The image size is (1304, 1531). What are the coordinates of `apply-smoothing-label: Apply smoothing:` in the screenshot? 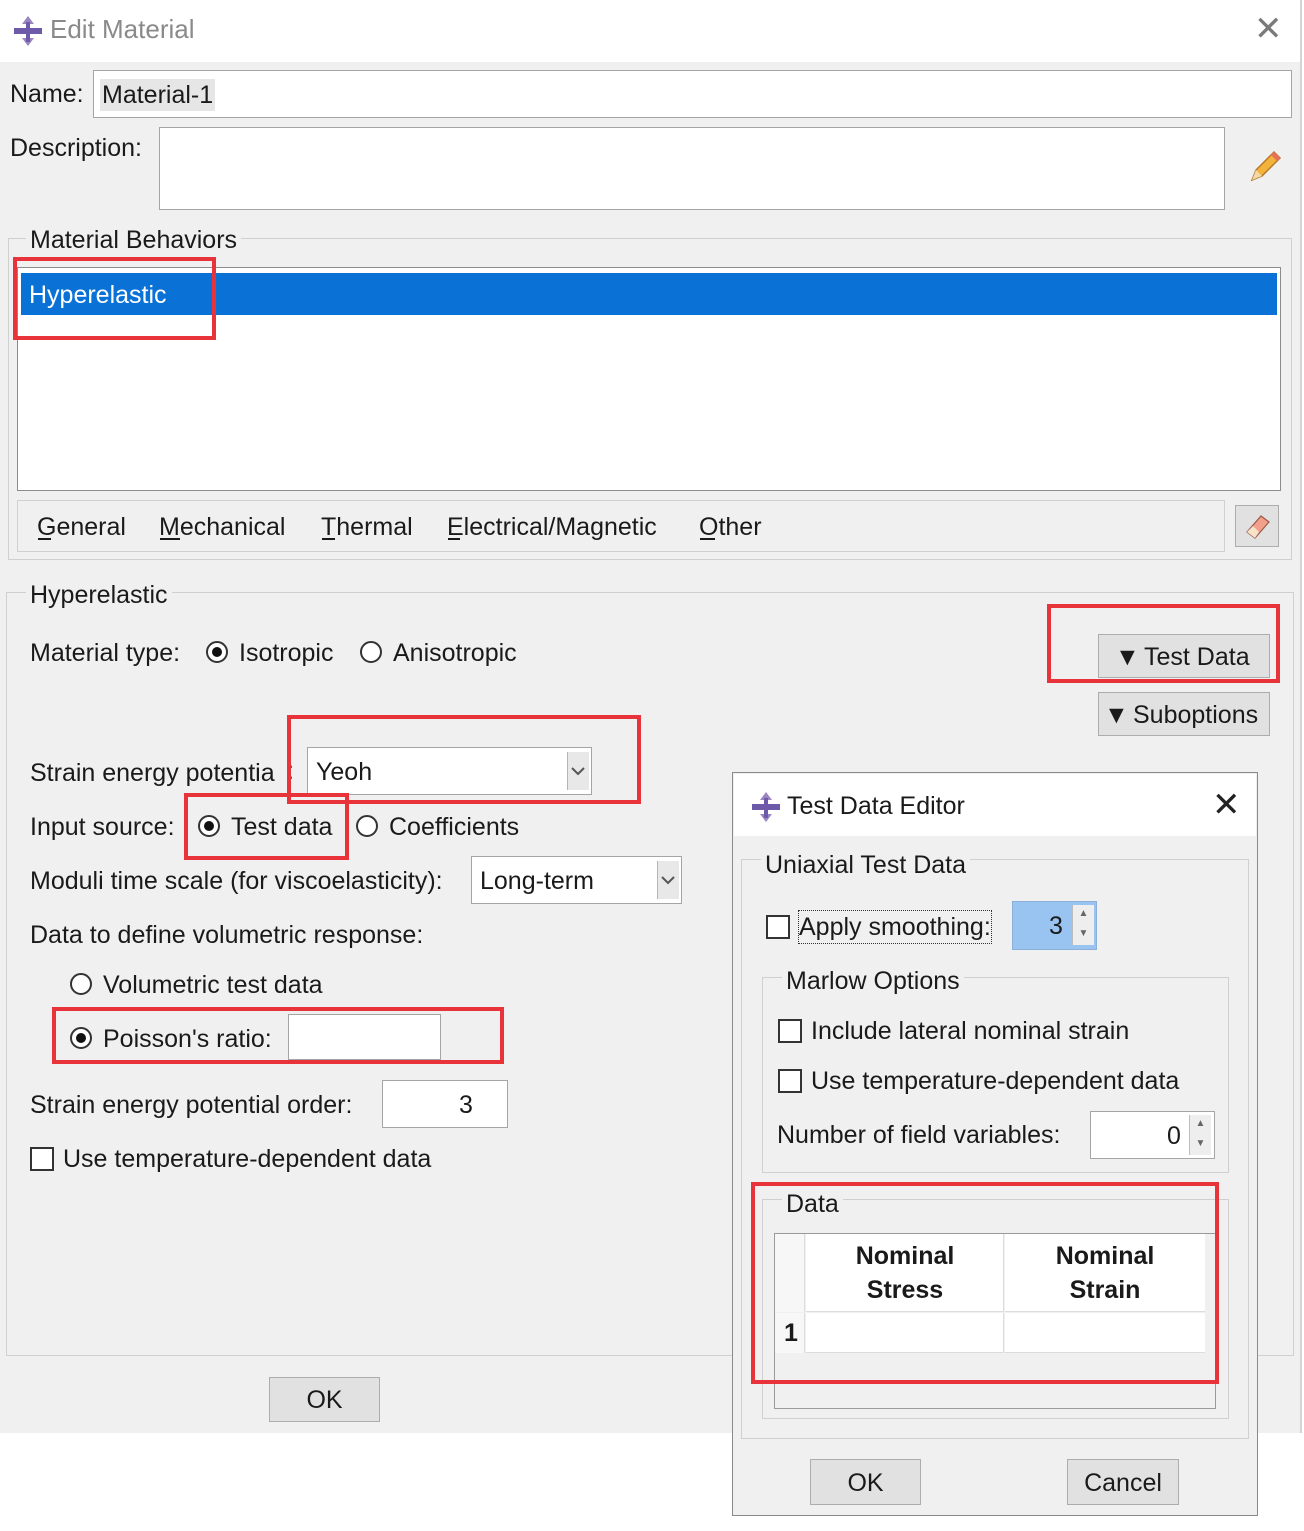 It's located at (895, 927).